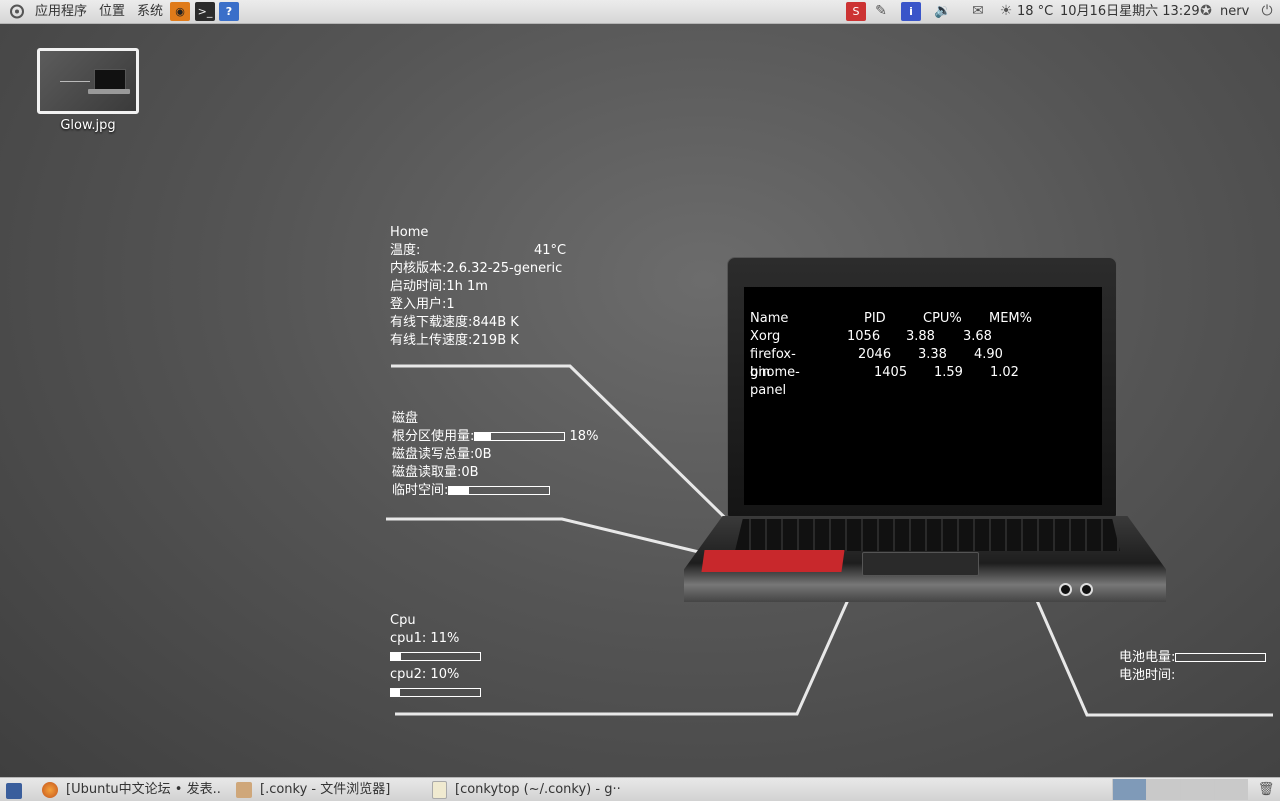 This screenshot has width=1280, height=801. I want to click on section-title: 磁盘, so click(405, 418).